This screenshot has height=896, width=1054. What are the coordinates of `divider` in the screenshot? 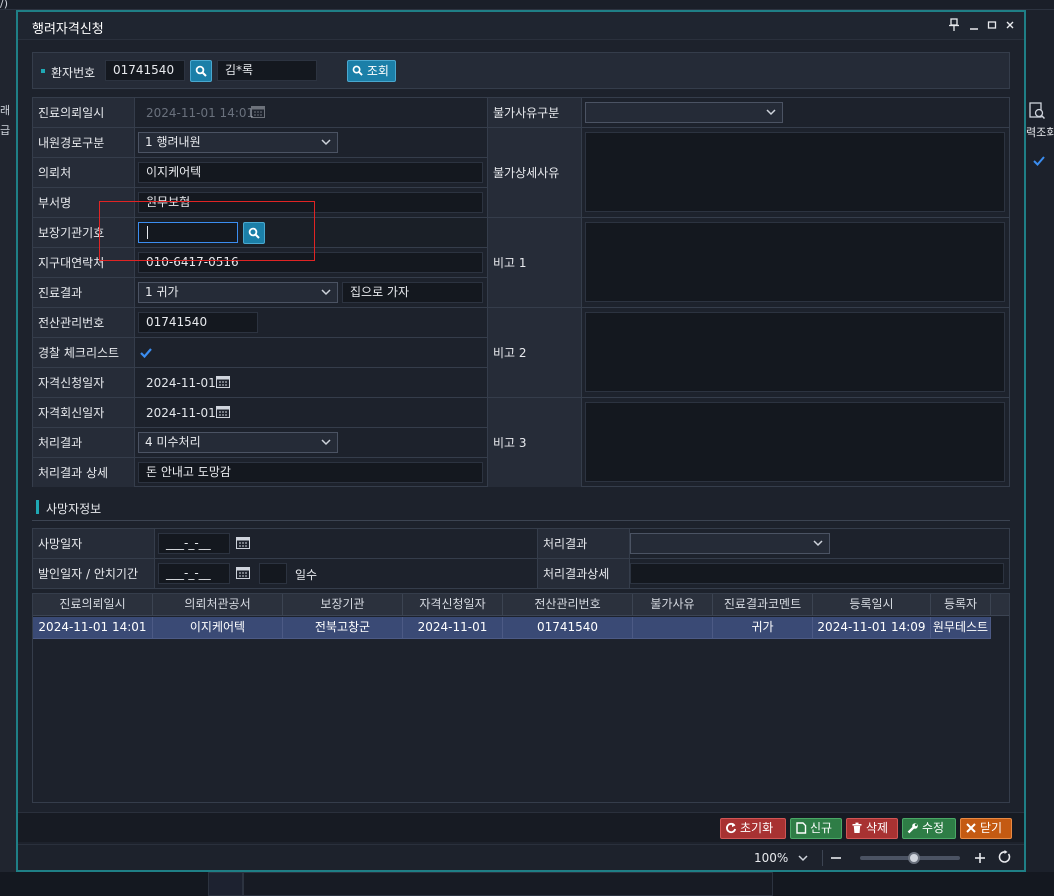 It's located at (822, 858).